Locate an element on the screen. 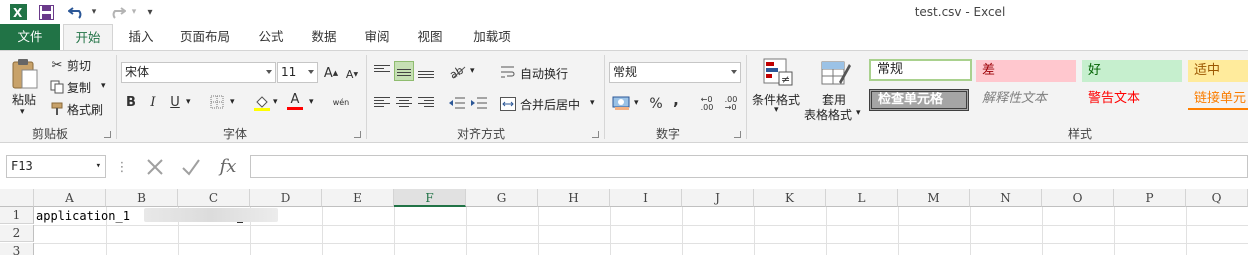 The image size is (1248, 255). accounting-format-icon is located at coordinates (622, 103).